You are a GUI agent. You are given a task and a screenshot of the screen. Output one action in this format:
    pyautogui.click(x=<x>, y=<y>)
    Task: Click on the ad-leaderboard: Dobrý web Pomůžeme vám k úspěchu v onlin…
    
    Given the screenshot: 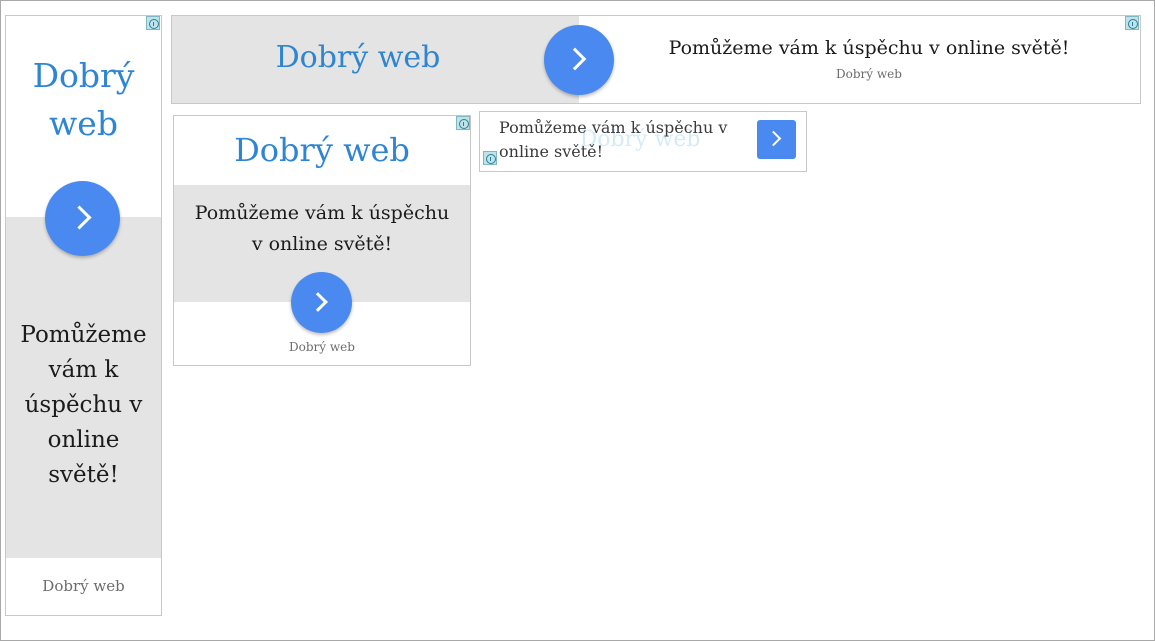 What is the action you would take?
    pyautogui.click(x=656, y=59)
    